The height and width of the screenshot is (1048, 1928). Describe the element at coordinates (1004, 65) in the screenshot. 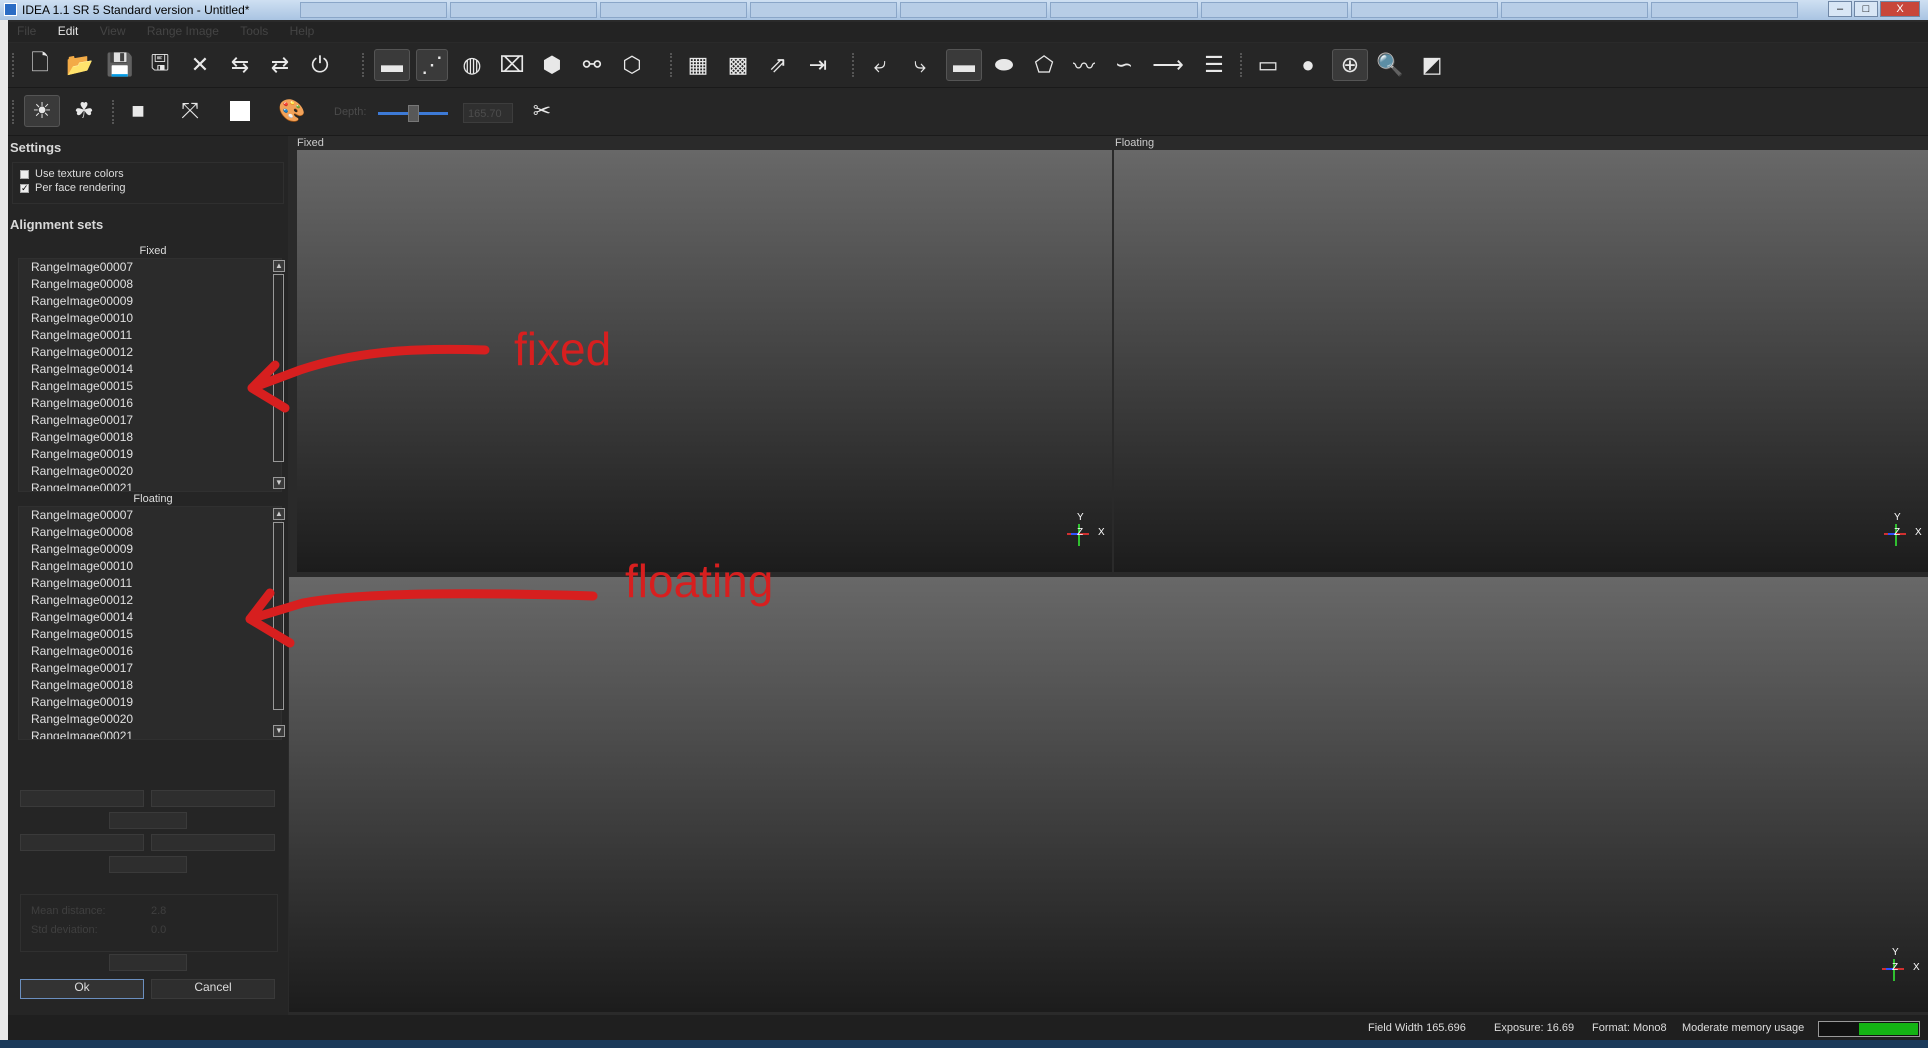

I see `ellipse-icon: ⬬` at that location.